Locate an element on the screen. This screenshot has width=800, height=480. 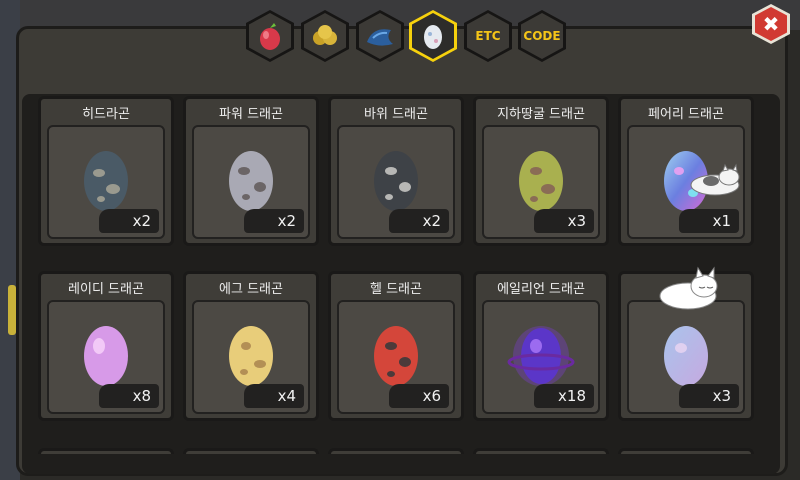
egg-card: 파워 드래곤 x2 is located at coordinates (251, 171).